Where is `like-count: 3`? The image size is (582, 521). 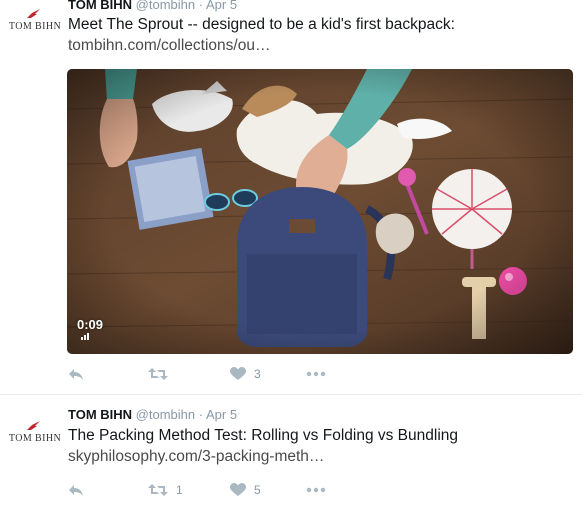 like-count: 3 is located at coordinates (257, 374).